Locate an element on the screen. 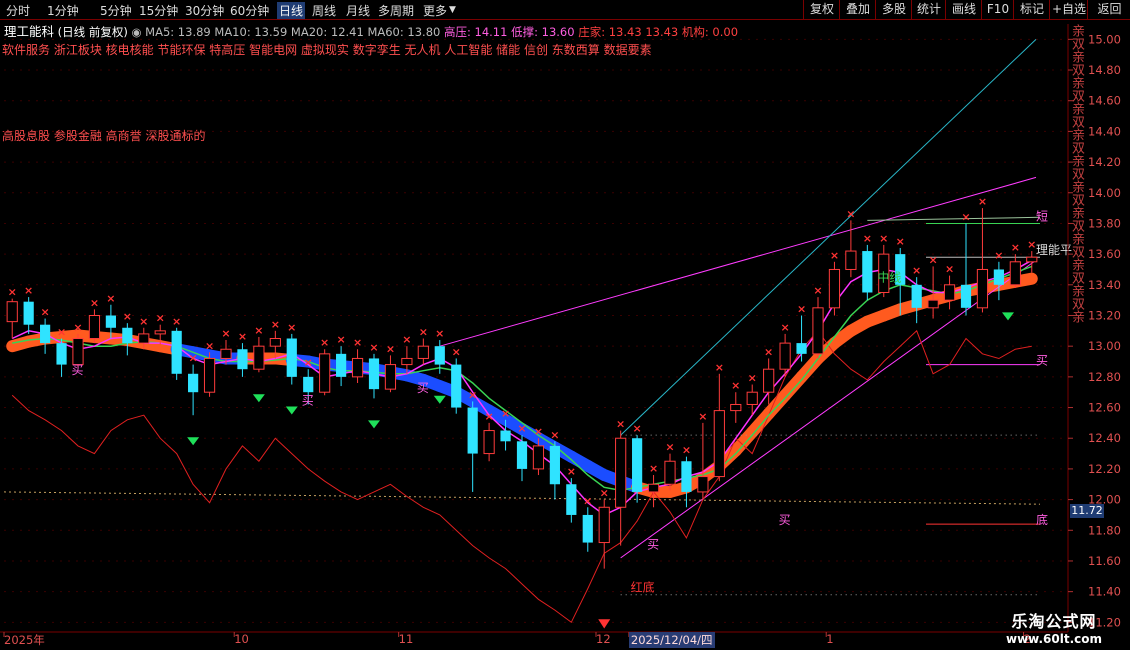 The image size is (1130, 650). right-panel-text: 亲双亲双亲双亲双亲双亲双亲双亲双亲双亲双亲双亲 is located at coordinates (1077, 173).